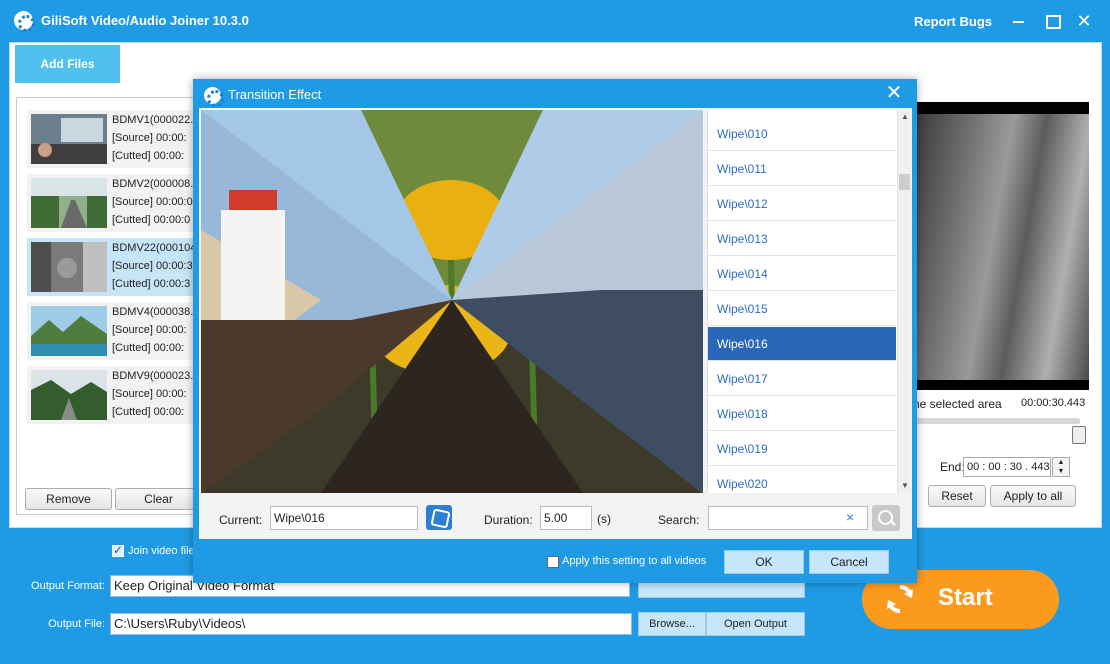  What do you see at coordinates (156, 248) in the screenshot?
I see `file-name: BDMV22(000104.` at bounding box center [156, 248].